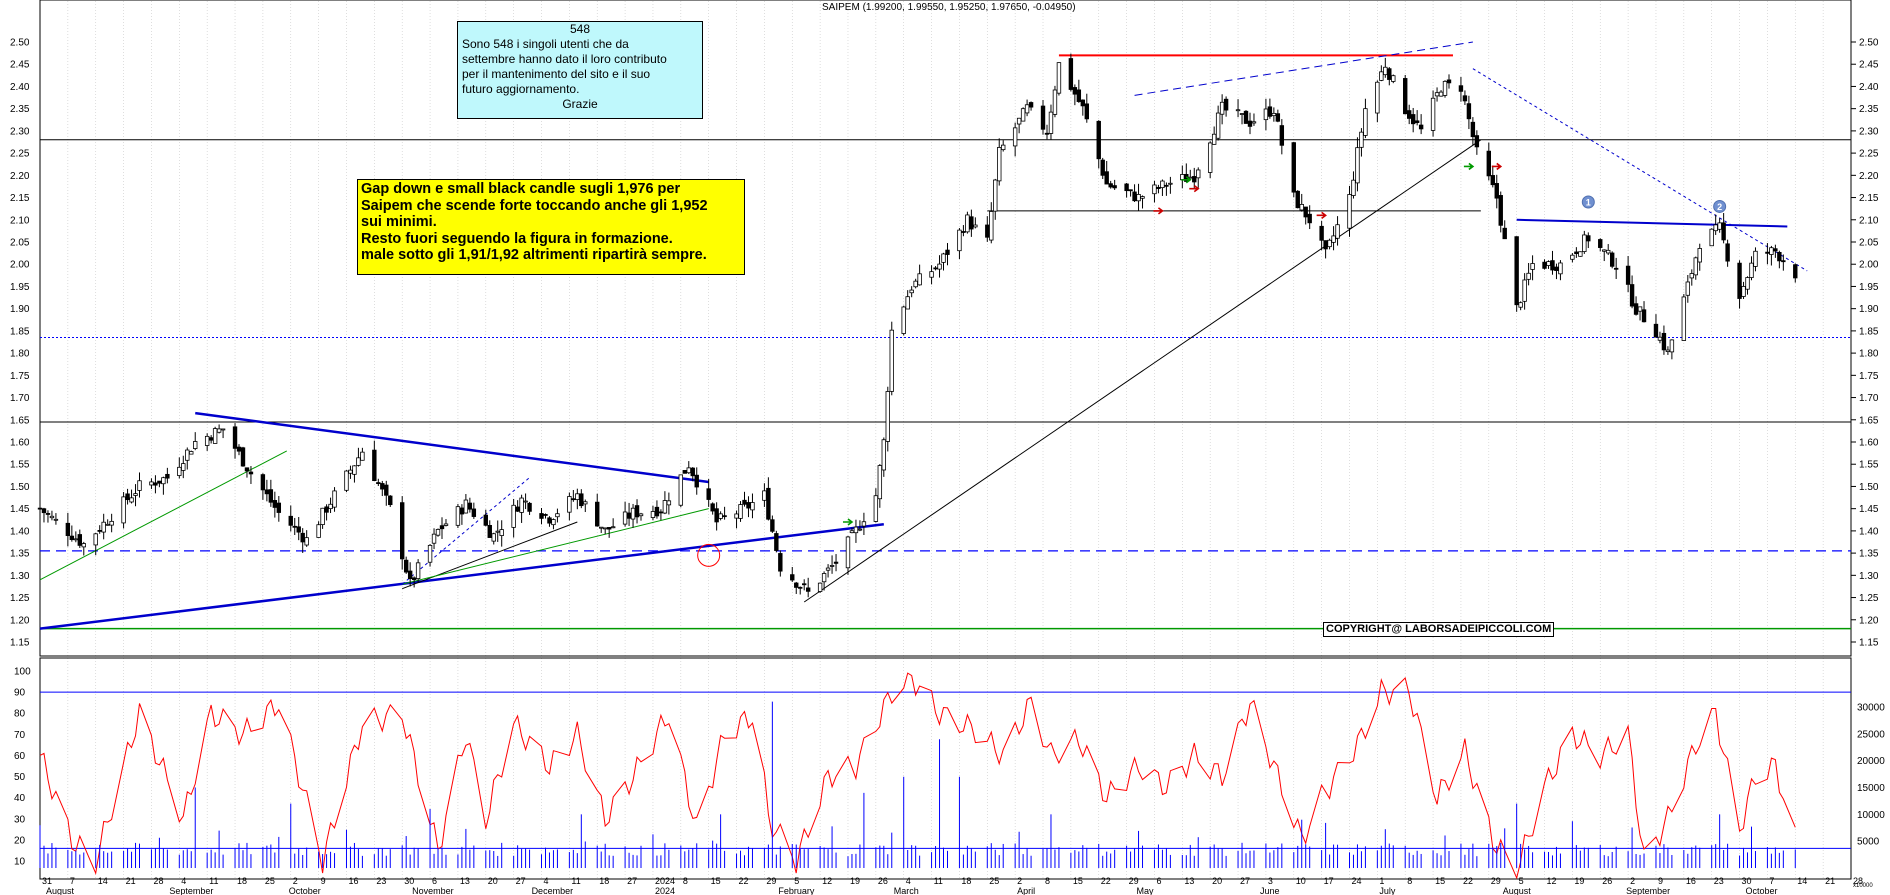 This screenshot has width=1890, height=895. What do you see at coordinates (855, 881) in the screenshot?
I see `x-day-label: 19` at bounding box center [855, 881].